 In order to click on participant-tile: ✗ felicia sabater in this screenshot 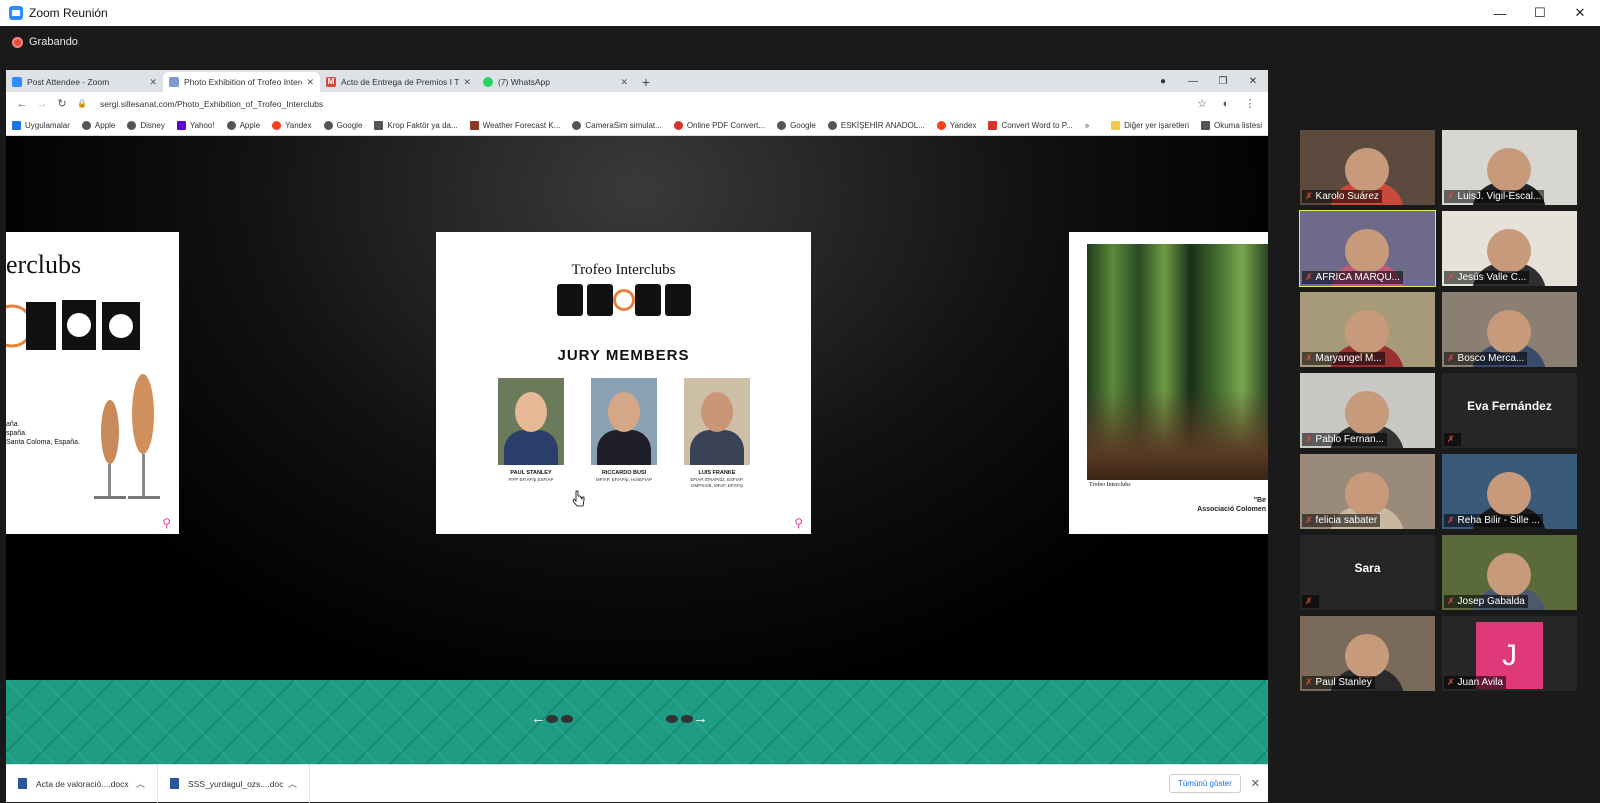, I will do `click(1367, 491)`.